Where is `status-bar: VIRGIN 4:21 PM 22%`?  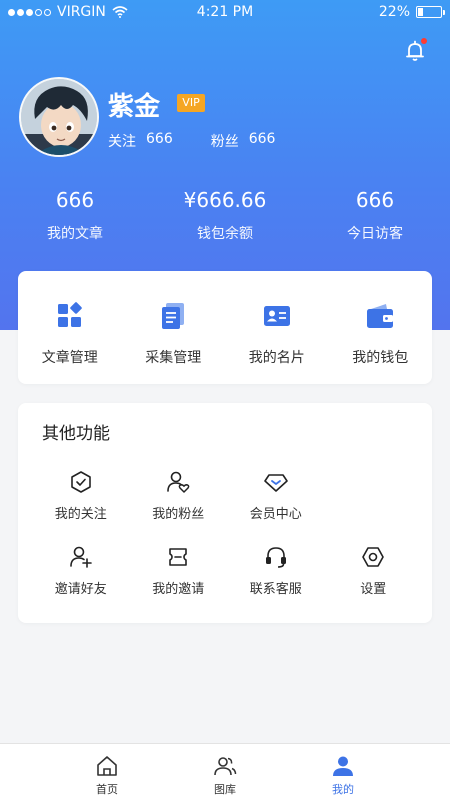 status-bar: VIRGIN 4:21 PM 22% is located at coordinates (225, 12).